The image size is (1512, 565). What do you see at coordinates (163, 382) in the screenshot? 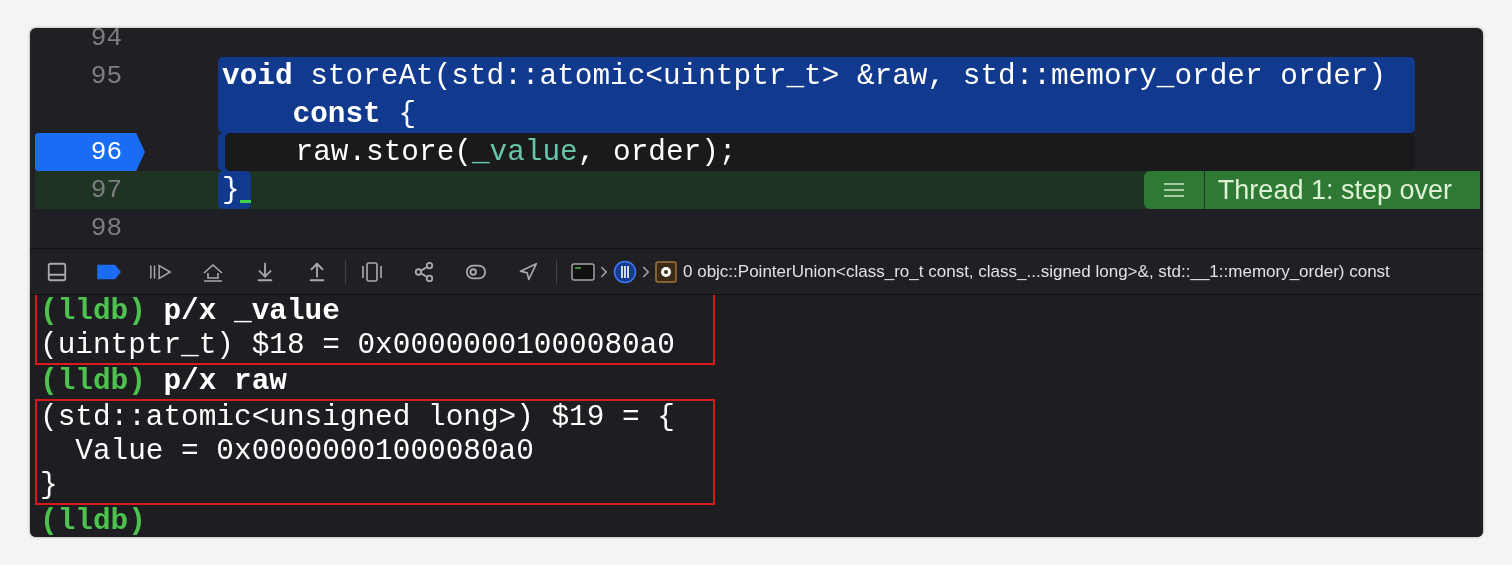
I see `console-command: (lldb) p/x raw` at bounding box center [163, 382].